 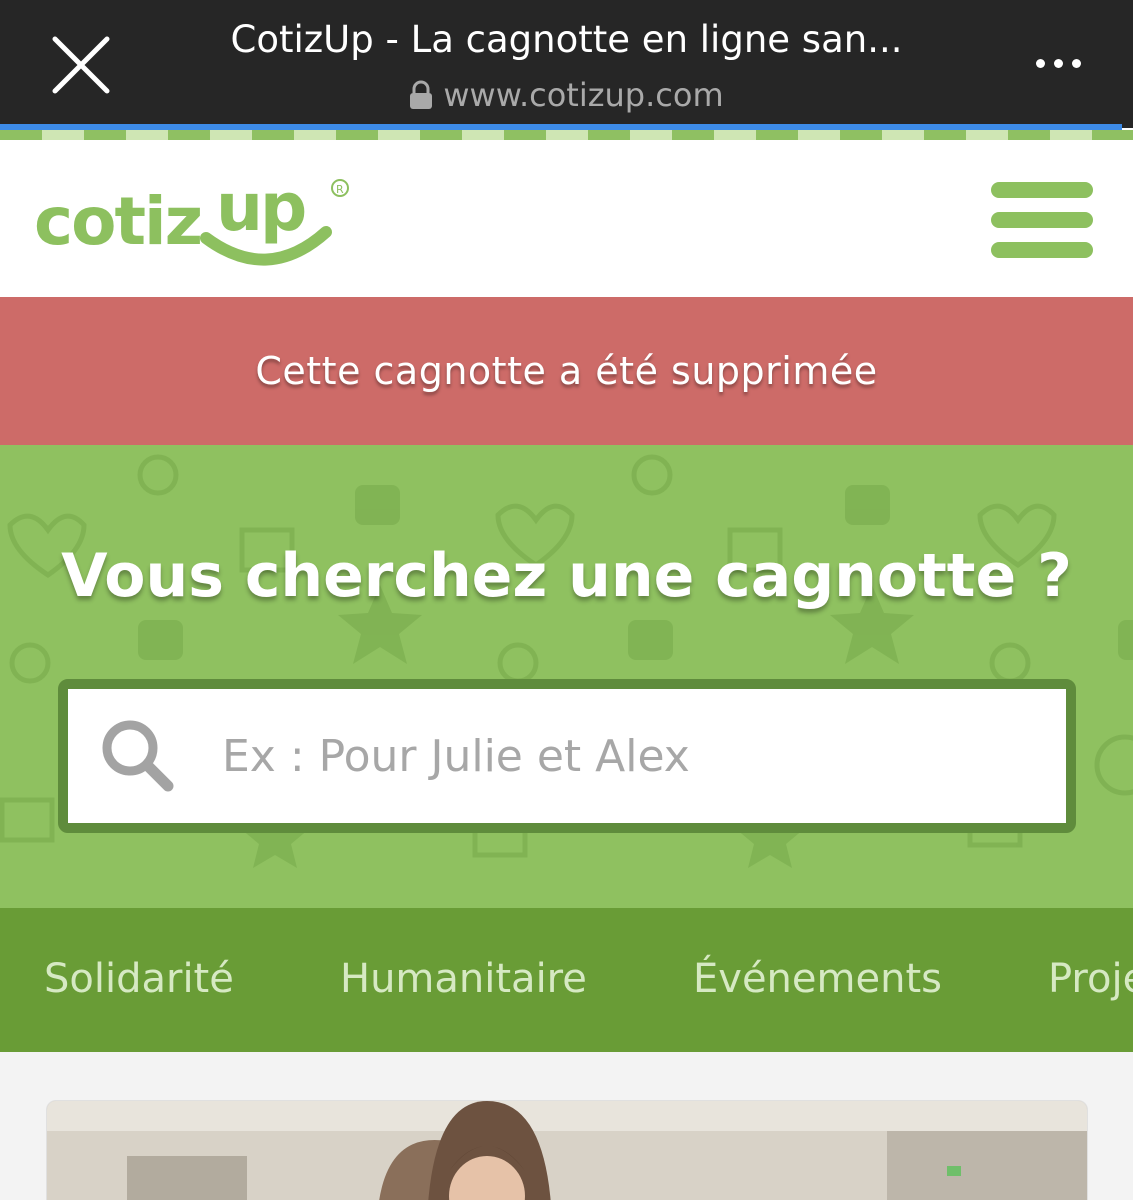 I want to click on search-box, so click(x=567, y=756).